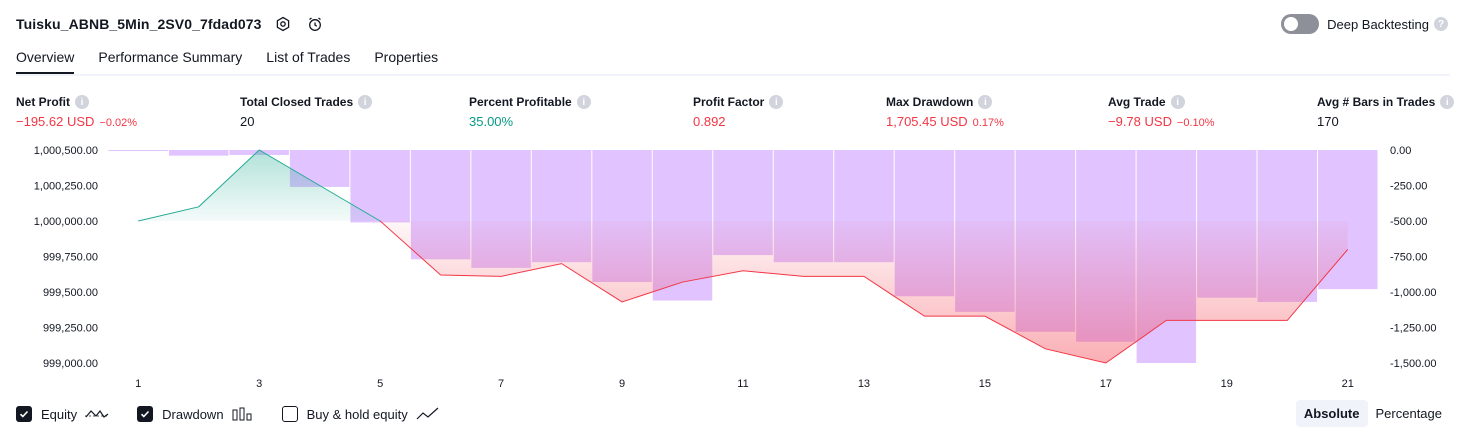 Image resolution: width=1466 pixels, height=438 pixels. Describe the element at coordinates (70, 258) in the screenshot. I see `left-axis-tick: 999,750.00` at that location.